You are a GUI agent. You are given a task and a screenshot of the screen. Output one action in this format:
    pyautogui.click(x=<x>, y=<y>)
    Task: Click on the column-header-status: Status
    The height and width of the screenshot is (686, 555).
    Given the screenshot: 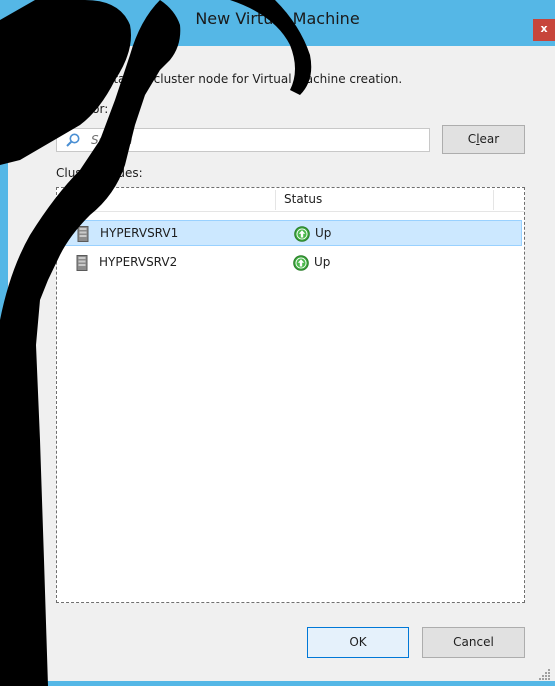 What is the action you would take?
    pyautogui.click(x=303, y=199)
    